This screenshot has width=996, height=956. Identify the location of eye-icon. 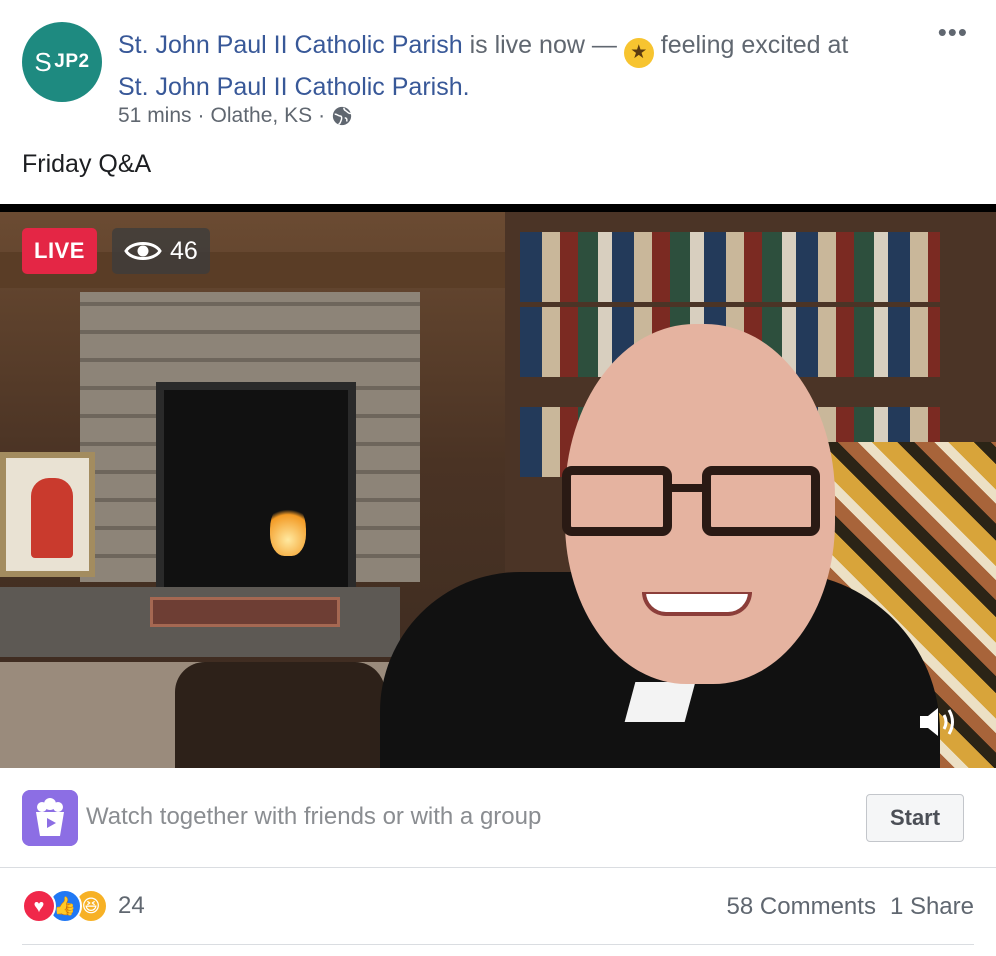
(143, 251).